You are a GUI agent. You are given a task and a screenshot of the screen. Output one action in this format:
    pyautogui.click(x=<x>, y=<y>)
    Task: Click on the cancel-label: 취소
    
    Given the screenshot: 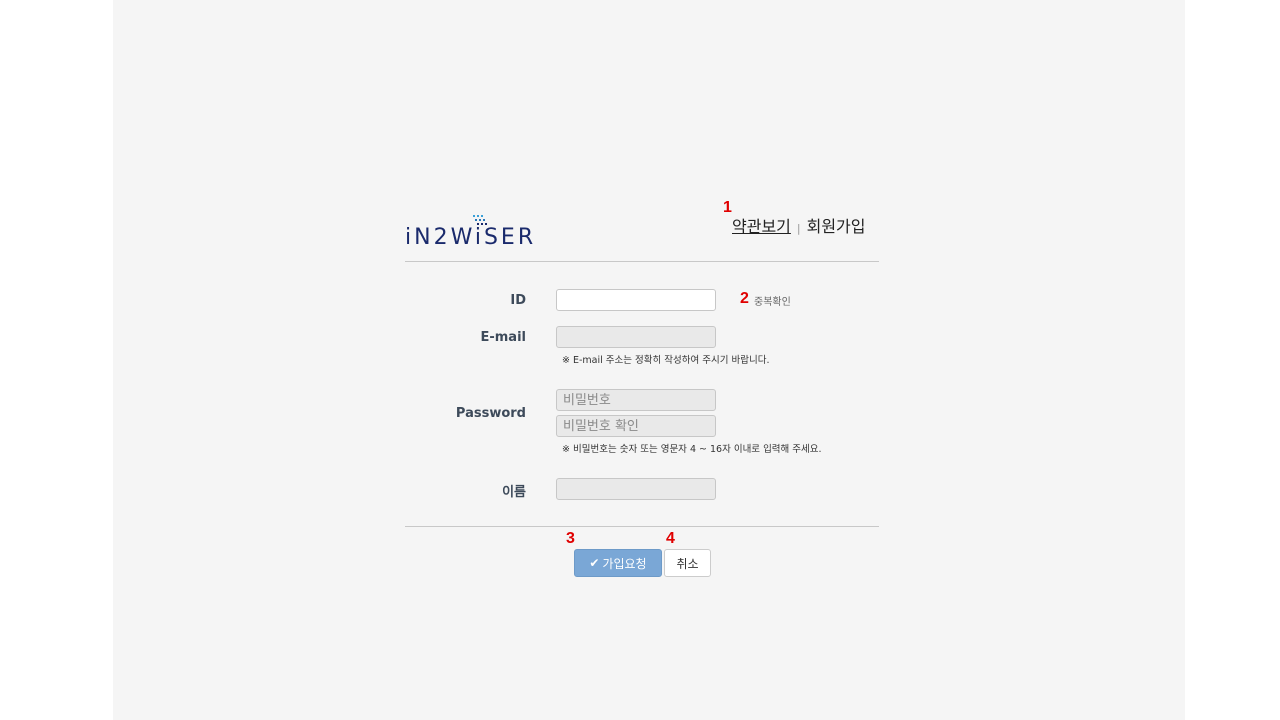 What is the action you would take?
    pyautogui.click(x=687, y=563)
    